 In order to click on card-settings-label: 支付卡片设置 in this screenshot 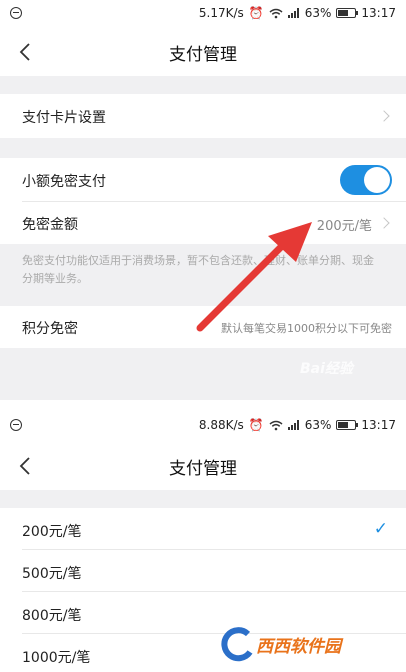, I will do `click(64, 118)`.